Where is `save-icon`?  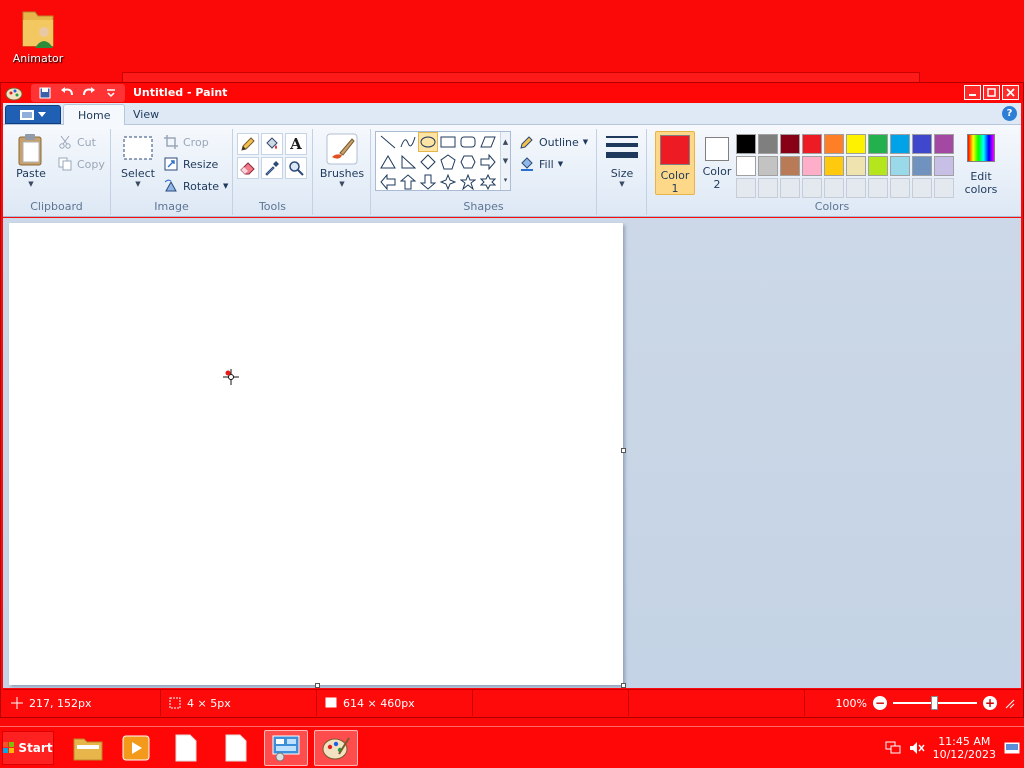 save-icon is located at coordinates (45, 93).